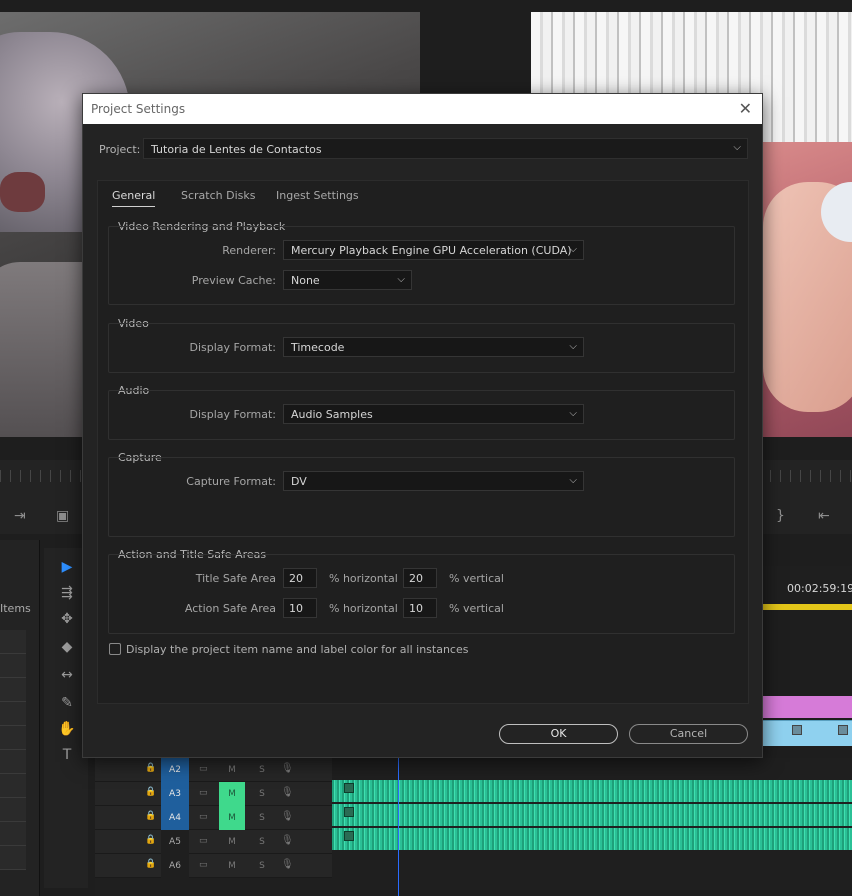 This screenshot has width=852, height=896. Describe the element at coordinates (15, 608) in the screenshot. I see `items-label: Items` at that location.